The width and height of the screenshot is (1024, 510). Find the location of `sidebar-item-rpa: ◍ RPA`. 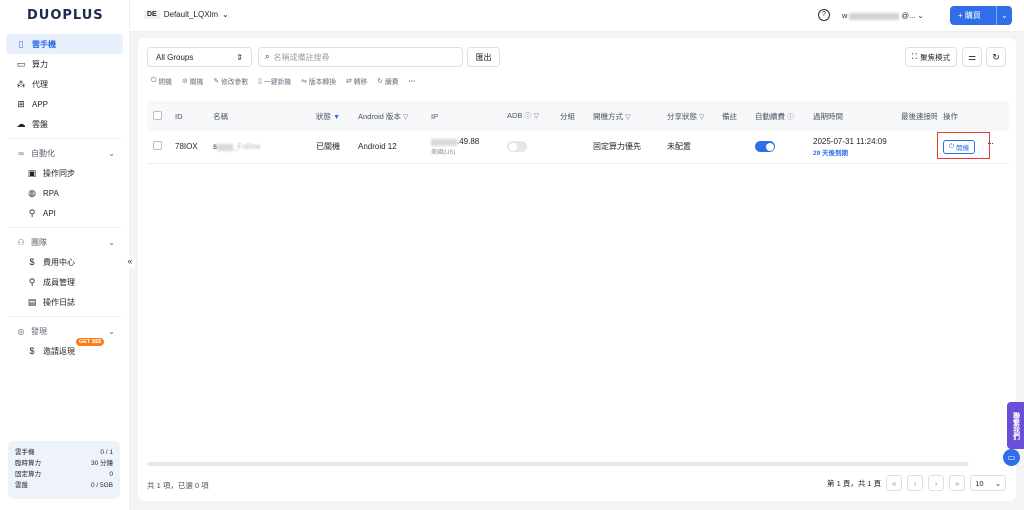

sidebar-item-rpa: ◍ RPA is located at coordinates (64, 193).